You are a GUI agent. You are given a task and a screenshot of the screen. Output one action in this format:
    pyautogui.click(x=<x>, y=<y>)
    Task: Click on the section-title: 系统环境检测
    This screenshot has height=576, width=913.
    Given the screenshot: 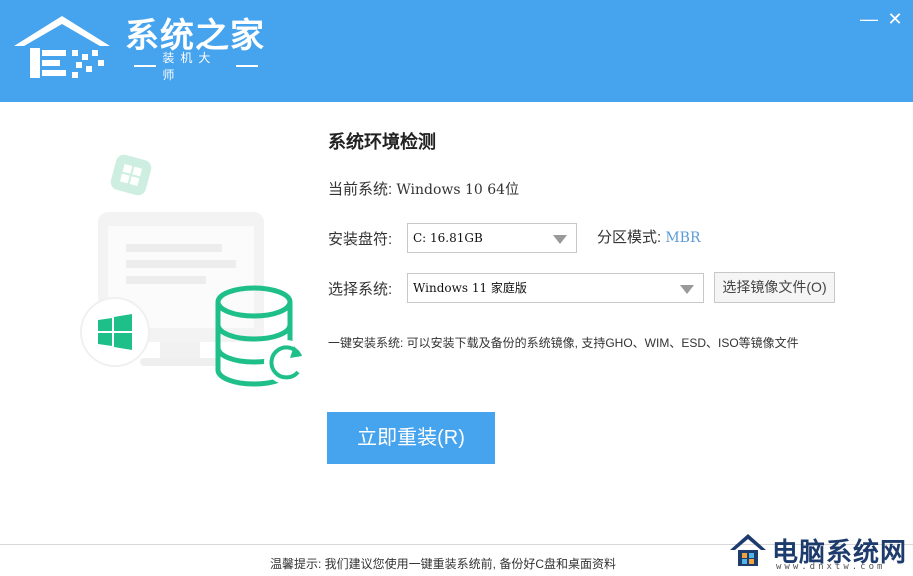 What is the action you would take?
    pyautogui.click(x=382, y=142)
    